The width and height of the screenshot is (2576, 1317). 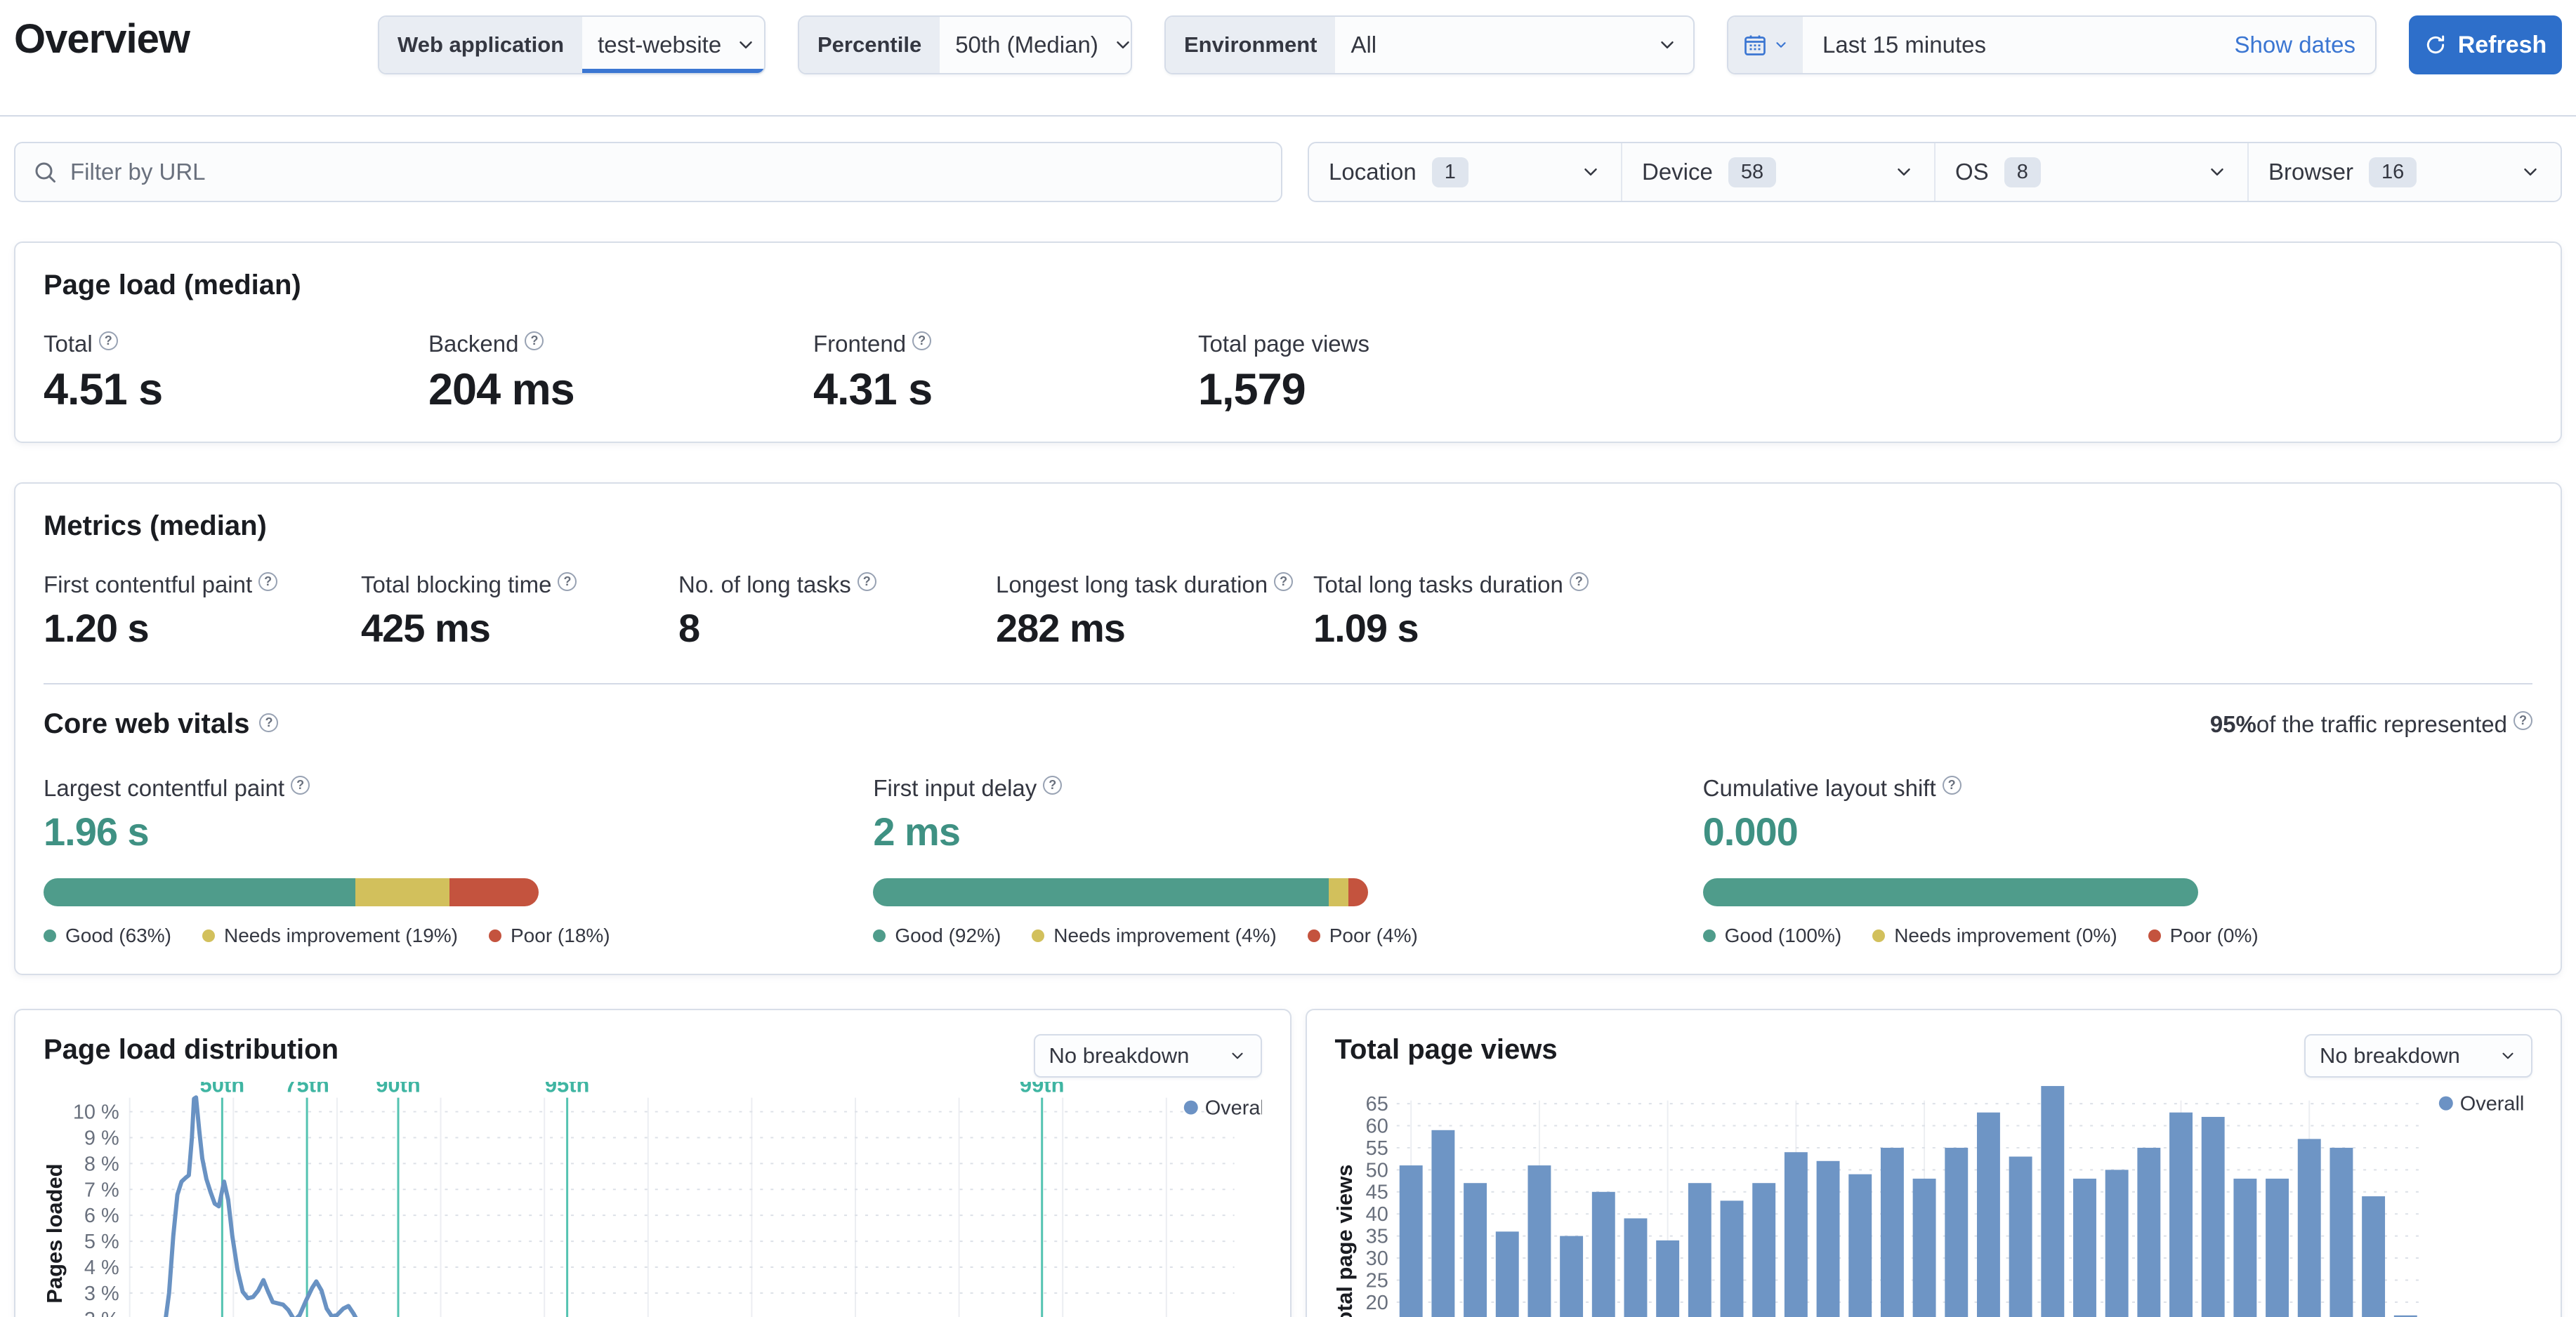 I want to click on refresh-button-label: Refresh, so click(x=2502, y=44).